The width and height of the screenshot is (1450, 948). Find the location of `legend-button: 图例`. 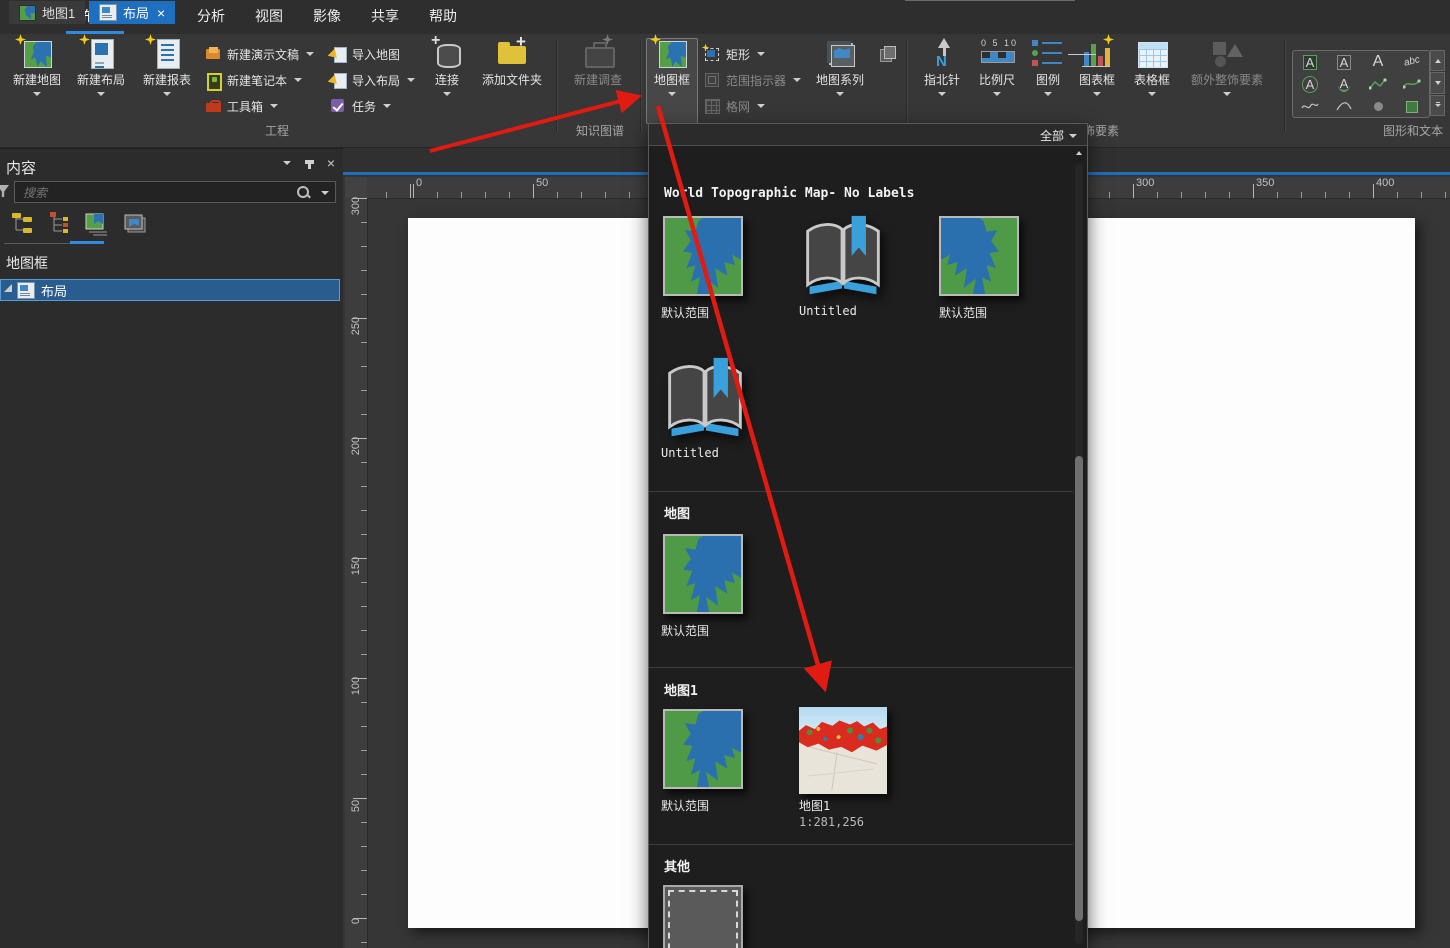

legend-button: 图例 is located at coordinates (1048, 81).